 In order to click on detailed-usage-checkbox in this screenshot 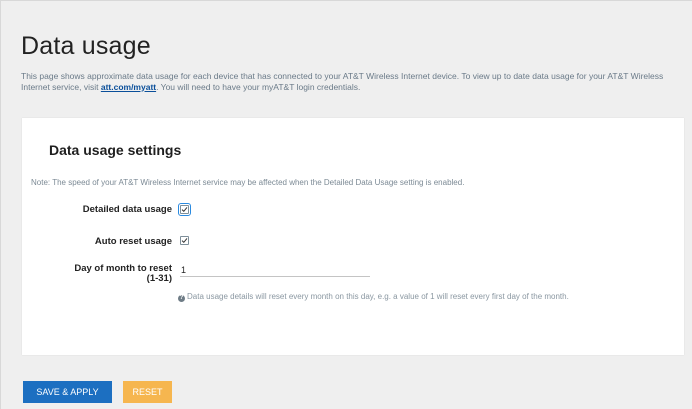, I will do `click(184, 209)`.